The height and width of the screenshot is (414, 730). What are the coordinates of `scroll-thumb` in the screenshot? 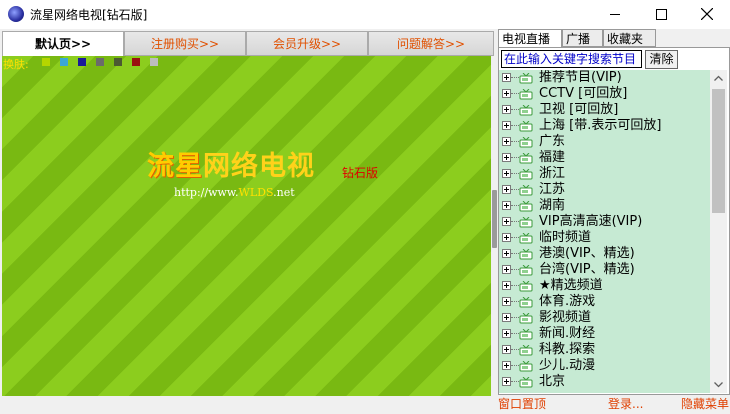 It's located at (718, 151).